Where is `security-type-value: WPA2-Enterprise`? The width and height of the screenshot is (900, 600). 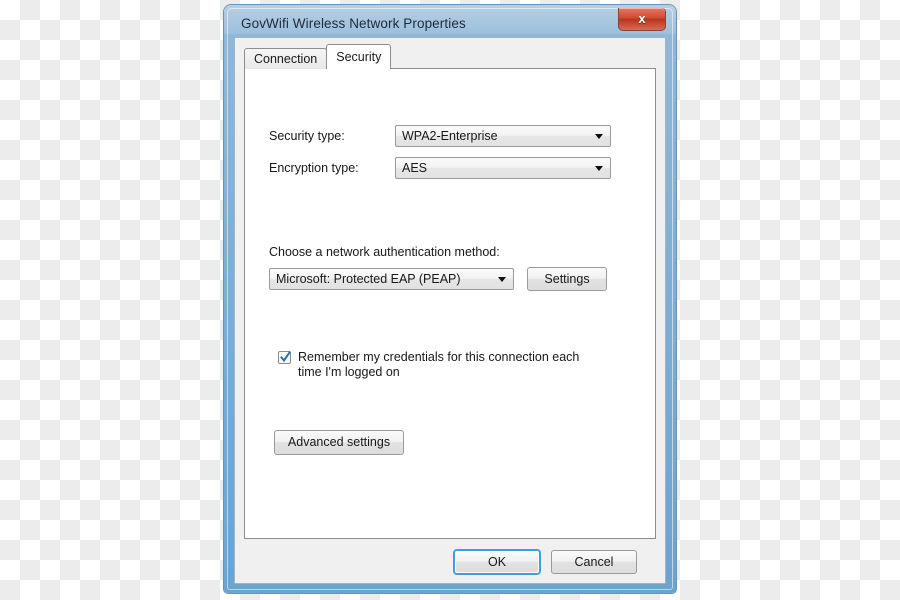
security-type-value: WPA2-Enterprise is located at coordinates (450, 136).